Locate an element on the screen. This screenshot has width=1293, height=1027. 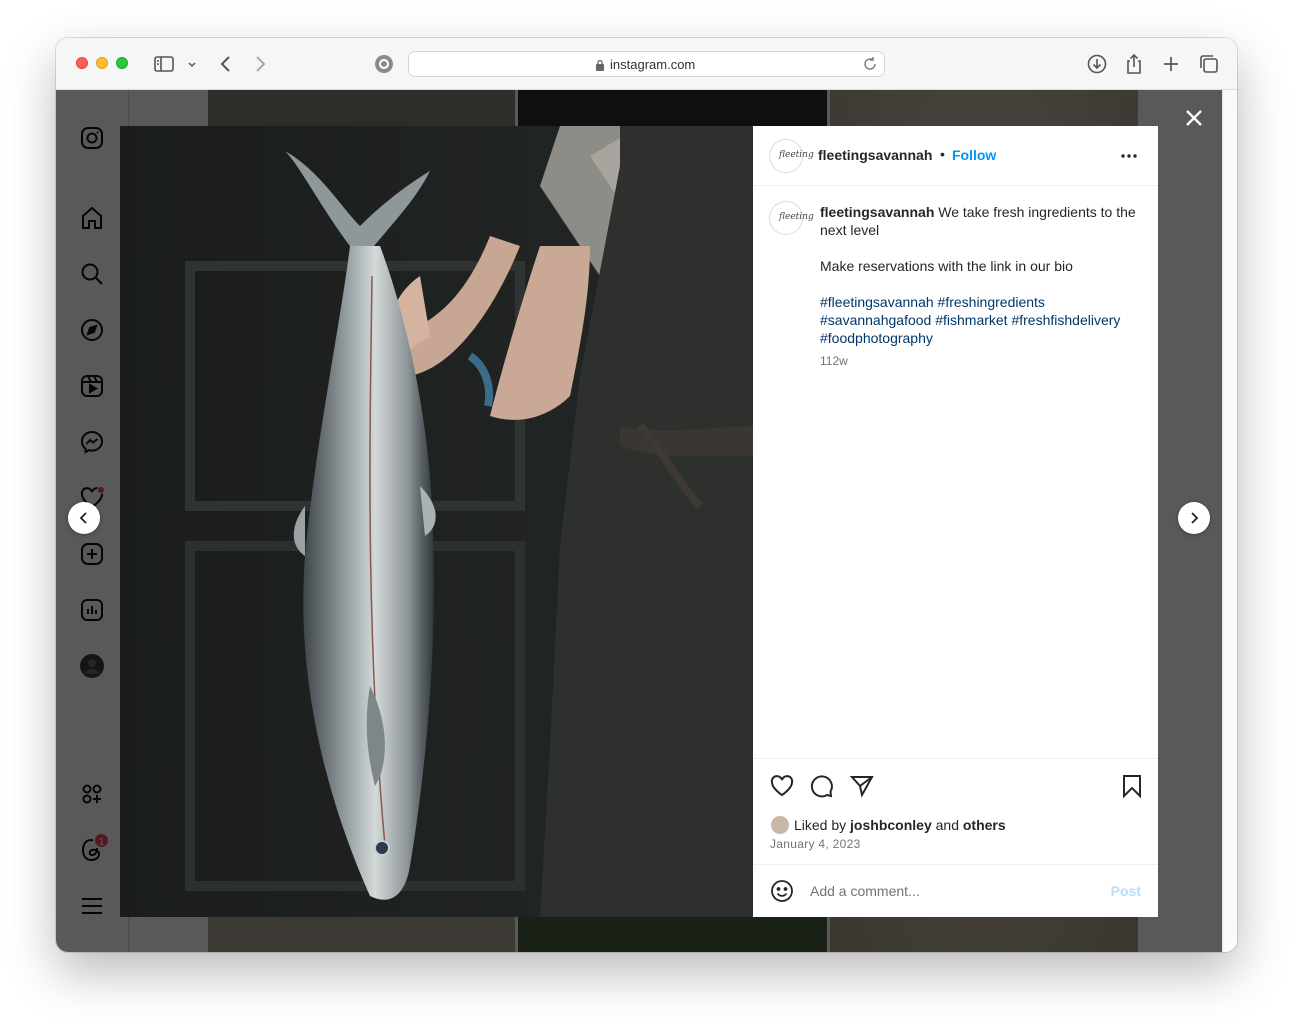
reload-icon is located at coordinates (870, 64).